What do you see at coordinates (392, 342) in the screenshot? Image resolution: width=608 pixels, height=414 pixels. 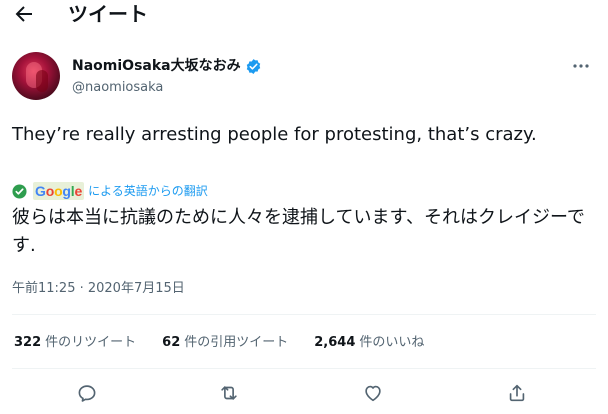 I see `likes-label: 件のいいね` at bounding box center [392, 342].